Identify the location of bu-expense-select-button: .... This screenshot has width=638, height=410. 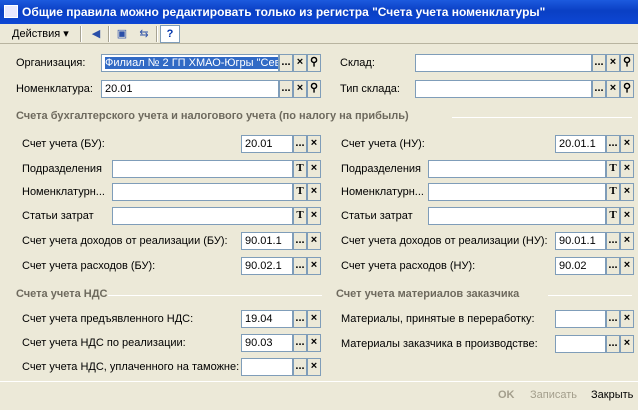
(300, 266).